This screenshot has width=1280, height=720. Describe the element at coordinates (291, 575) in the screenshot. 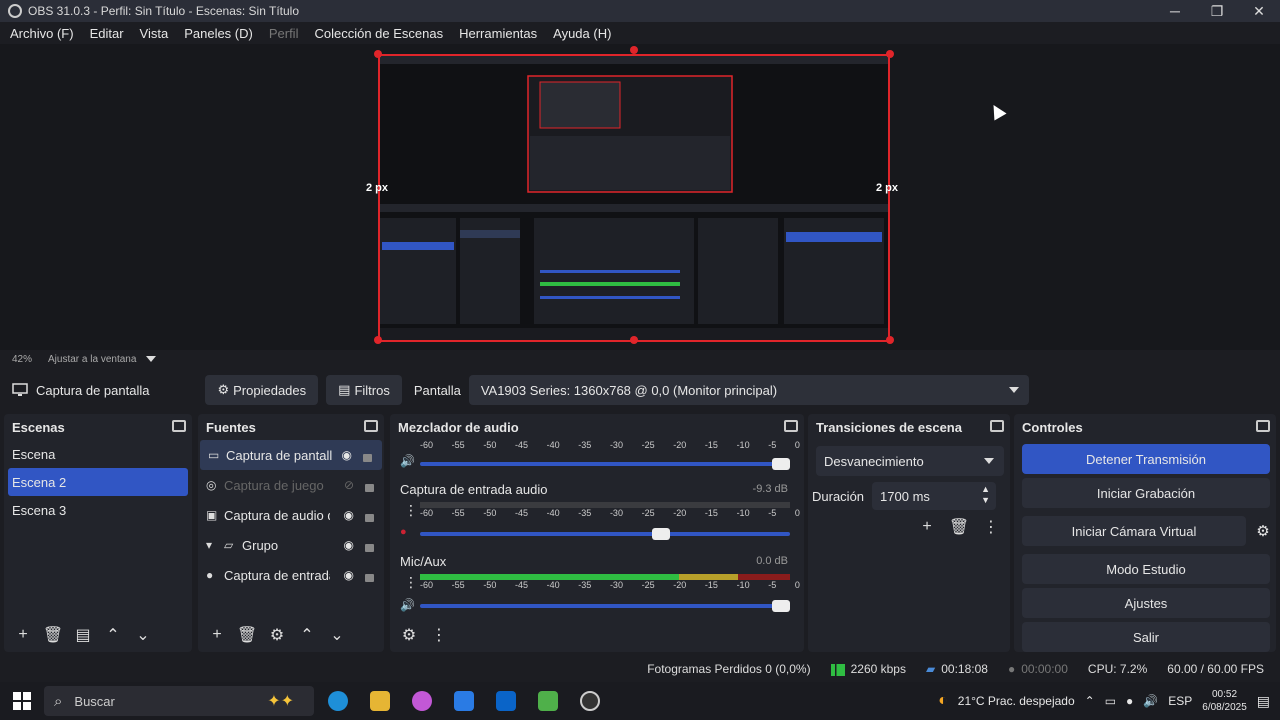

I see `source-item: ● Captura de entrada ◉` at that location.